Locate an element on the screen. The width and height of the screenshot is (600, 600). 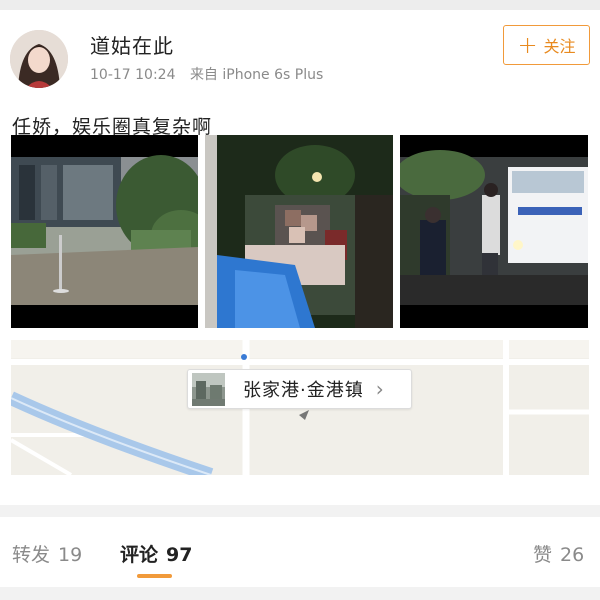
tab-repost: 转发 19 is located at coordinates (47, 553).